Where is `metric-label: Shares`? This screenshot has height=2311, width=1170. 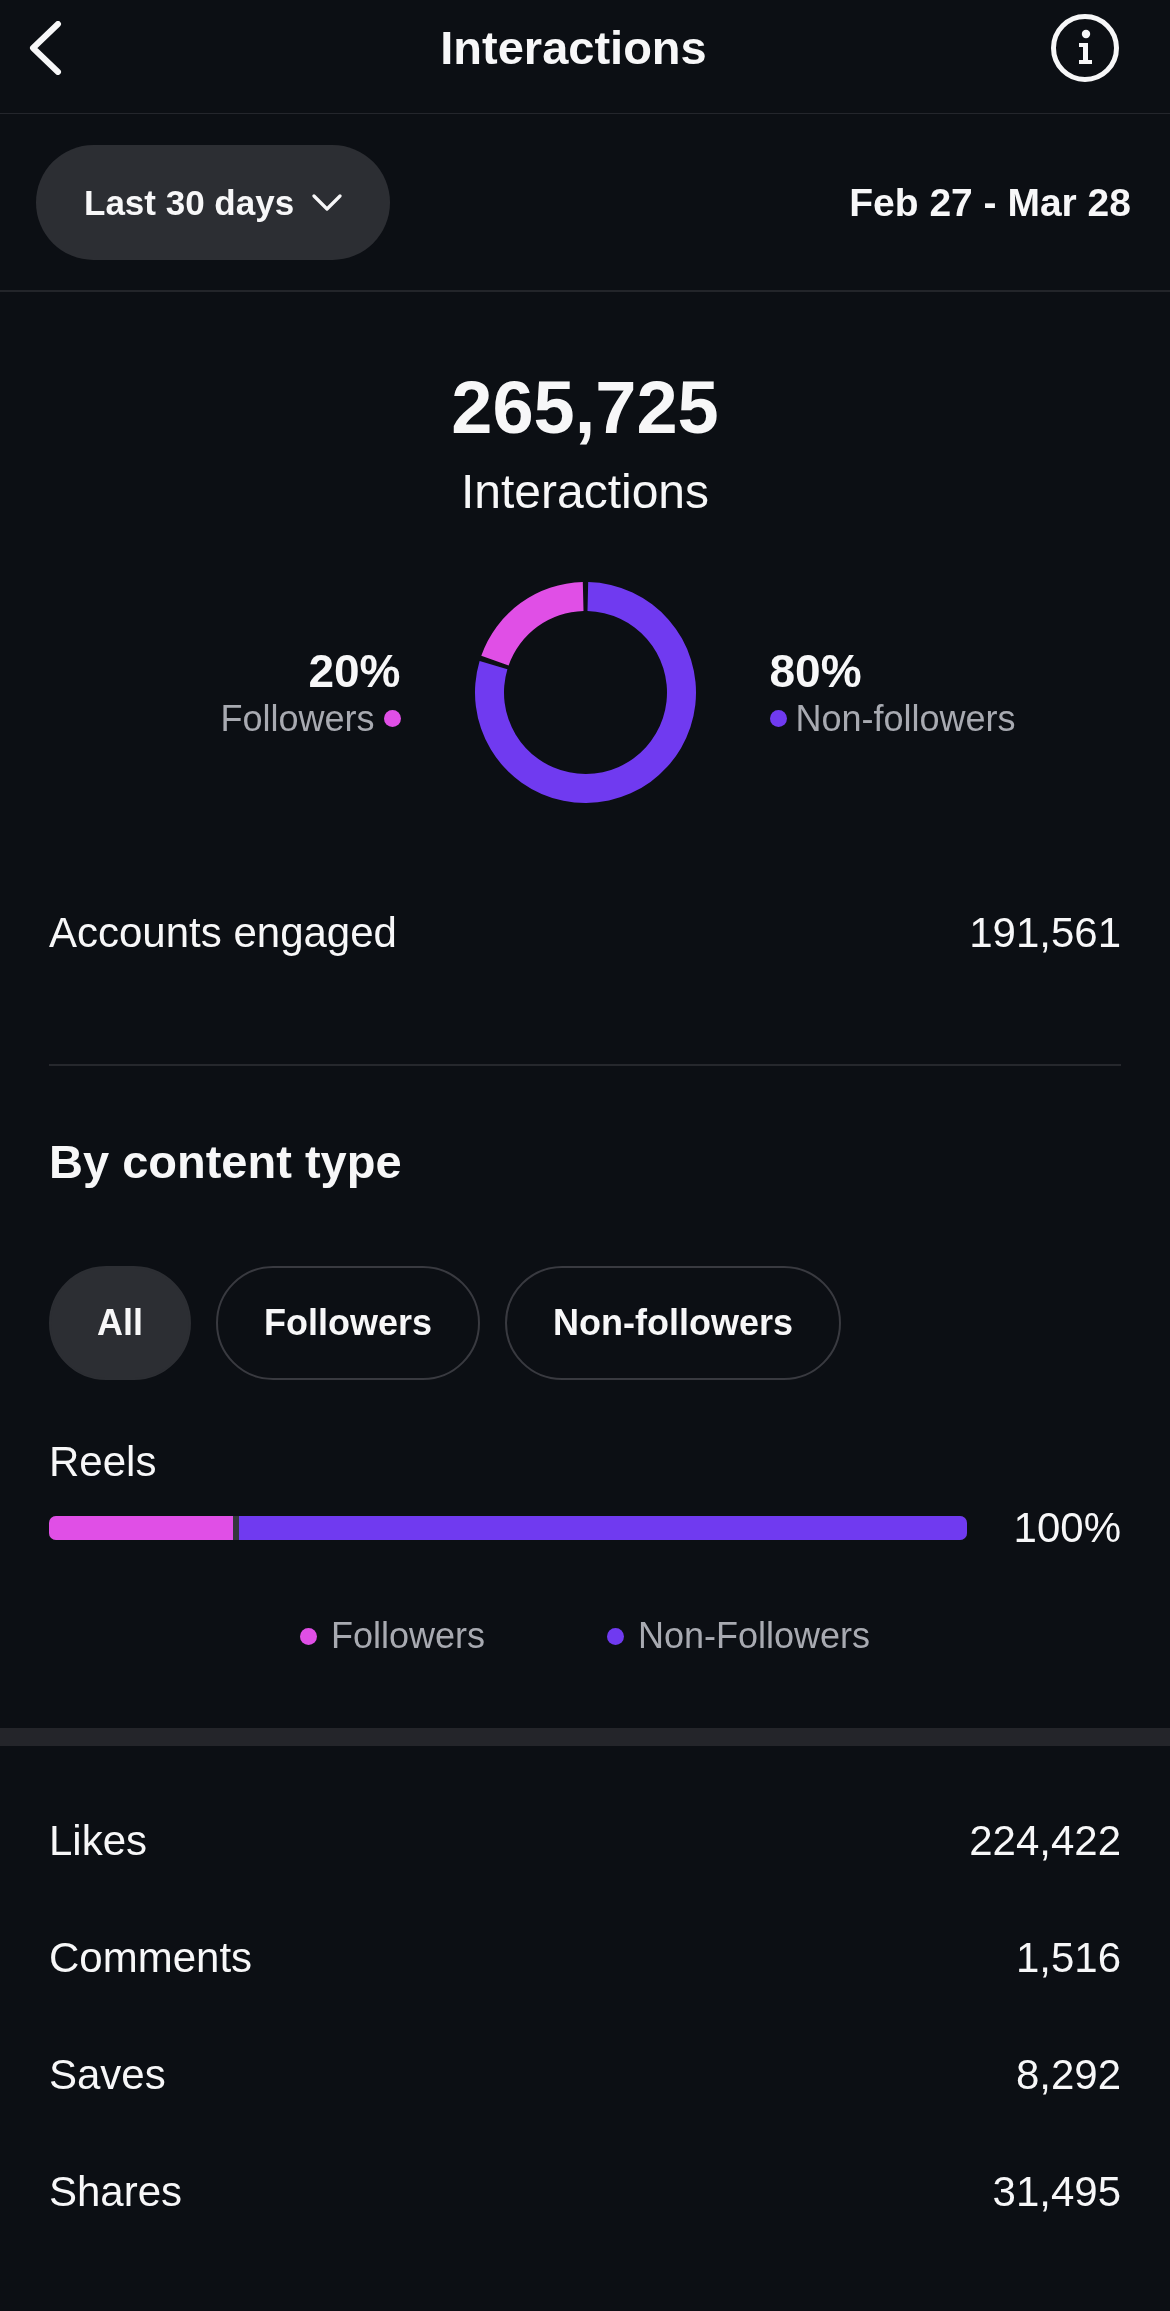 metric-label: Shares is located at coordinates (116, 2191).